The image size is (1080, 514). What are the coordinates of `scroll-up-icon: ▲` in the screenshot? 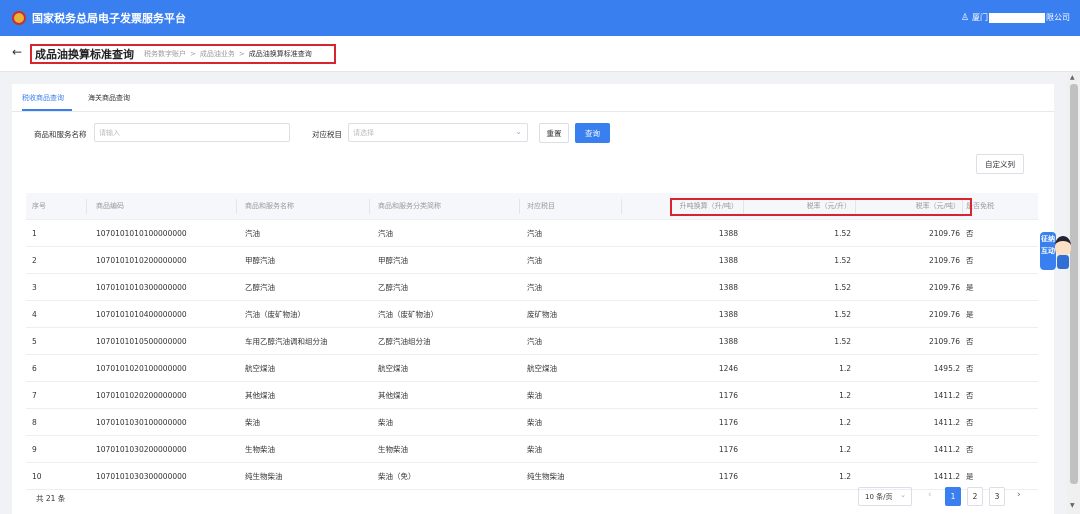 It's located at (1072, 77).